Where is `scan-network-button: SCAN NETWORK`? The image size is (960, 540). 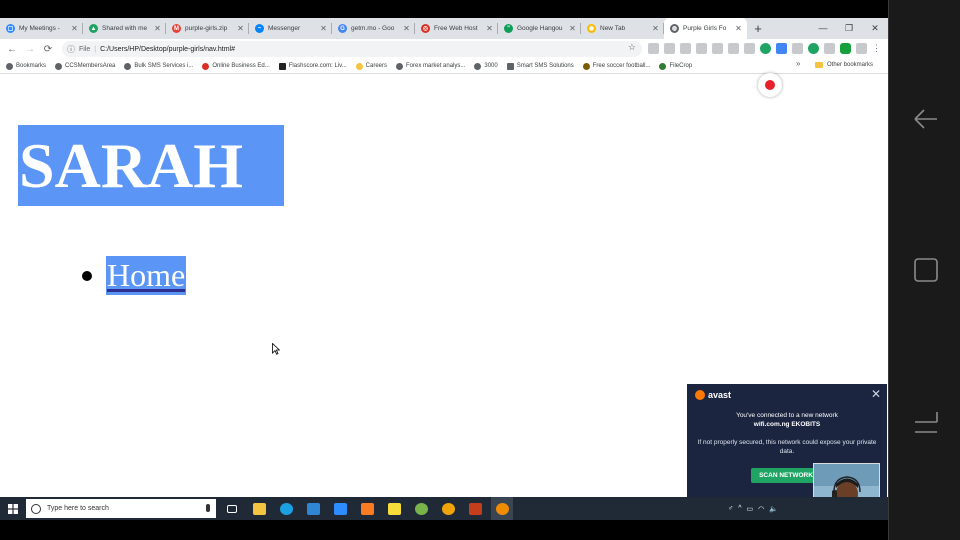 scan-network-button: SCAN NETWORK is located at coordinates (786, 475).